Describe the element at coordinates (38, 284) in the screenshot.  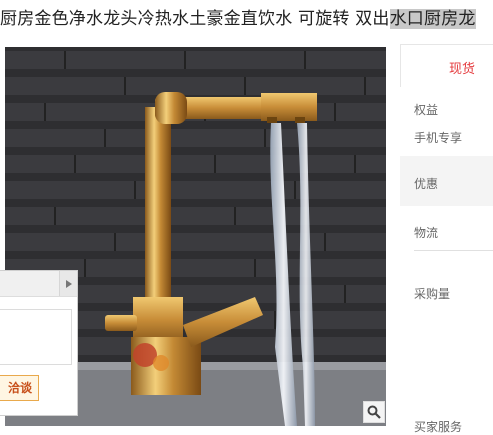
I see `chat-panel-header` at that location.